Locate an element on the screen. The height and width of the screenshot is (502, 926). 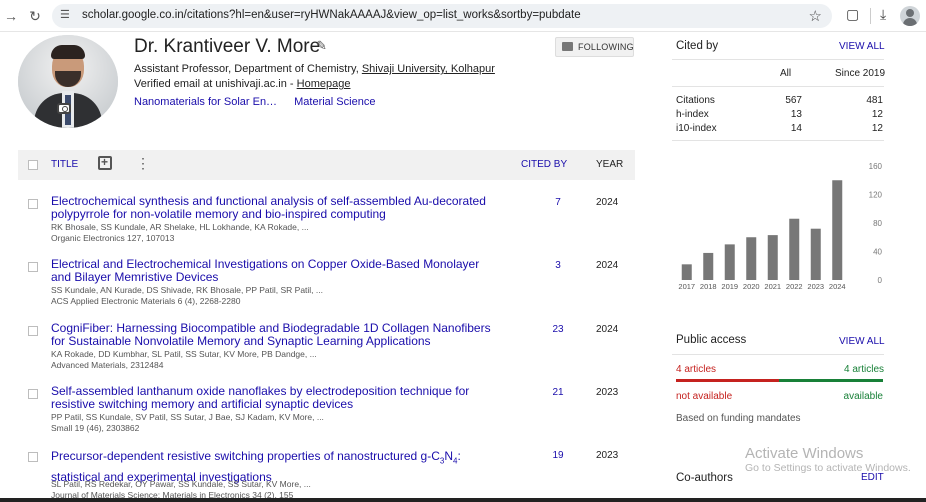
extensions-icon: ▢ is located at coordinates (852, 14).